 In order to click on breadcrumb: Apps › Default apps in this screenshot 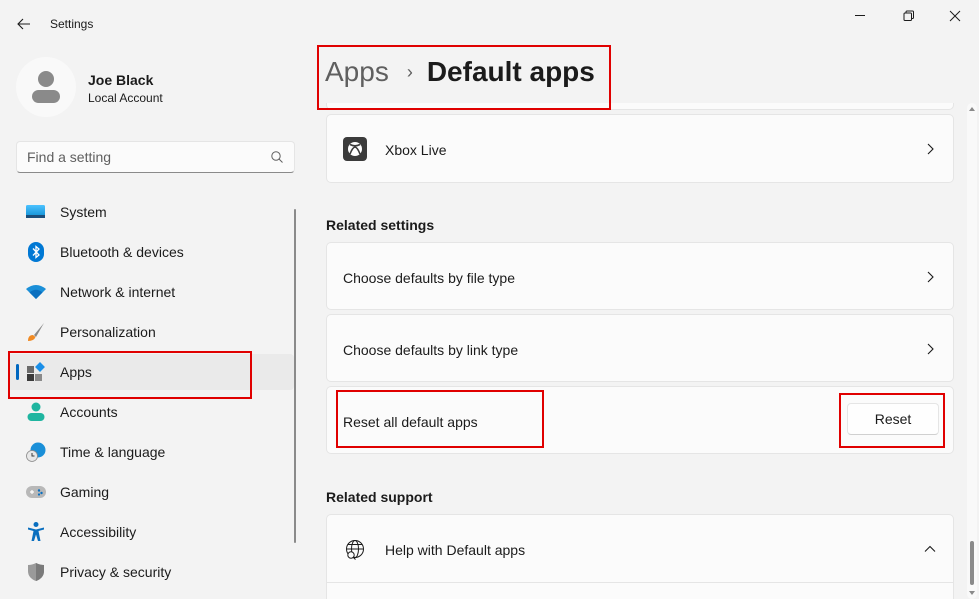, I will do `click(460, 72)`.